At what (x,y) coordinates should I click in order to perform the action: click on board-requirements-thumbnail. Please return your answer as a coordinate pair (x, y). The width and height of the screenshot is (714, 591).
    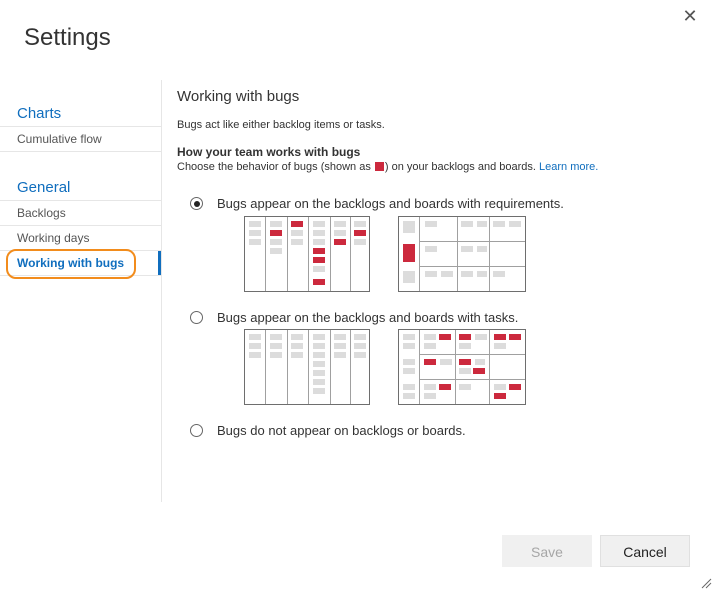
    Looking at the image, I should click on (462, 254).